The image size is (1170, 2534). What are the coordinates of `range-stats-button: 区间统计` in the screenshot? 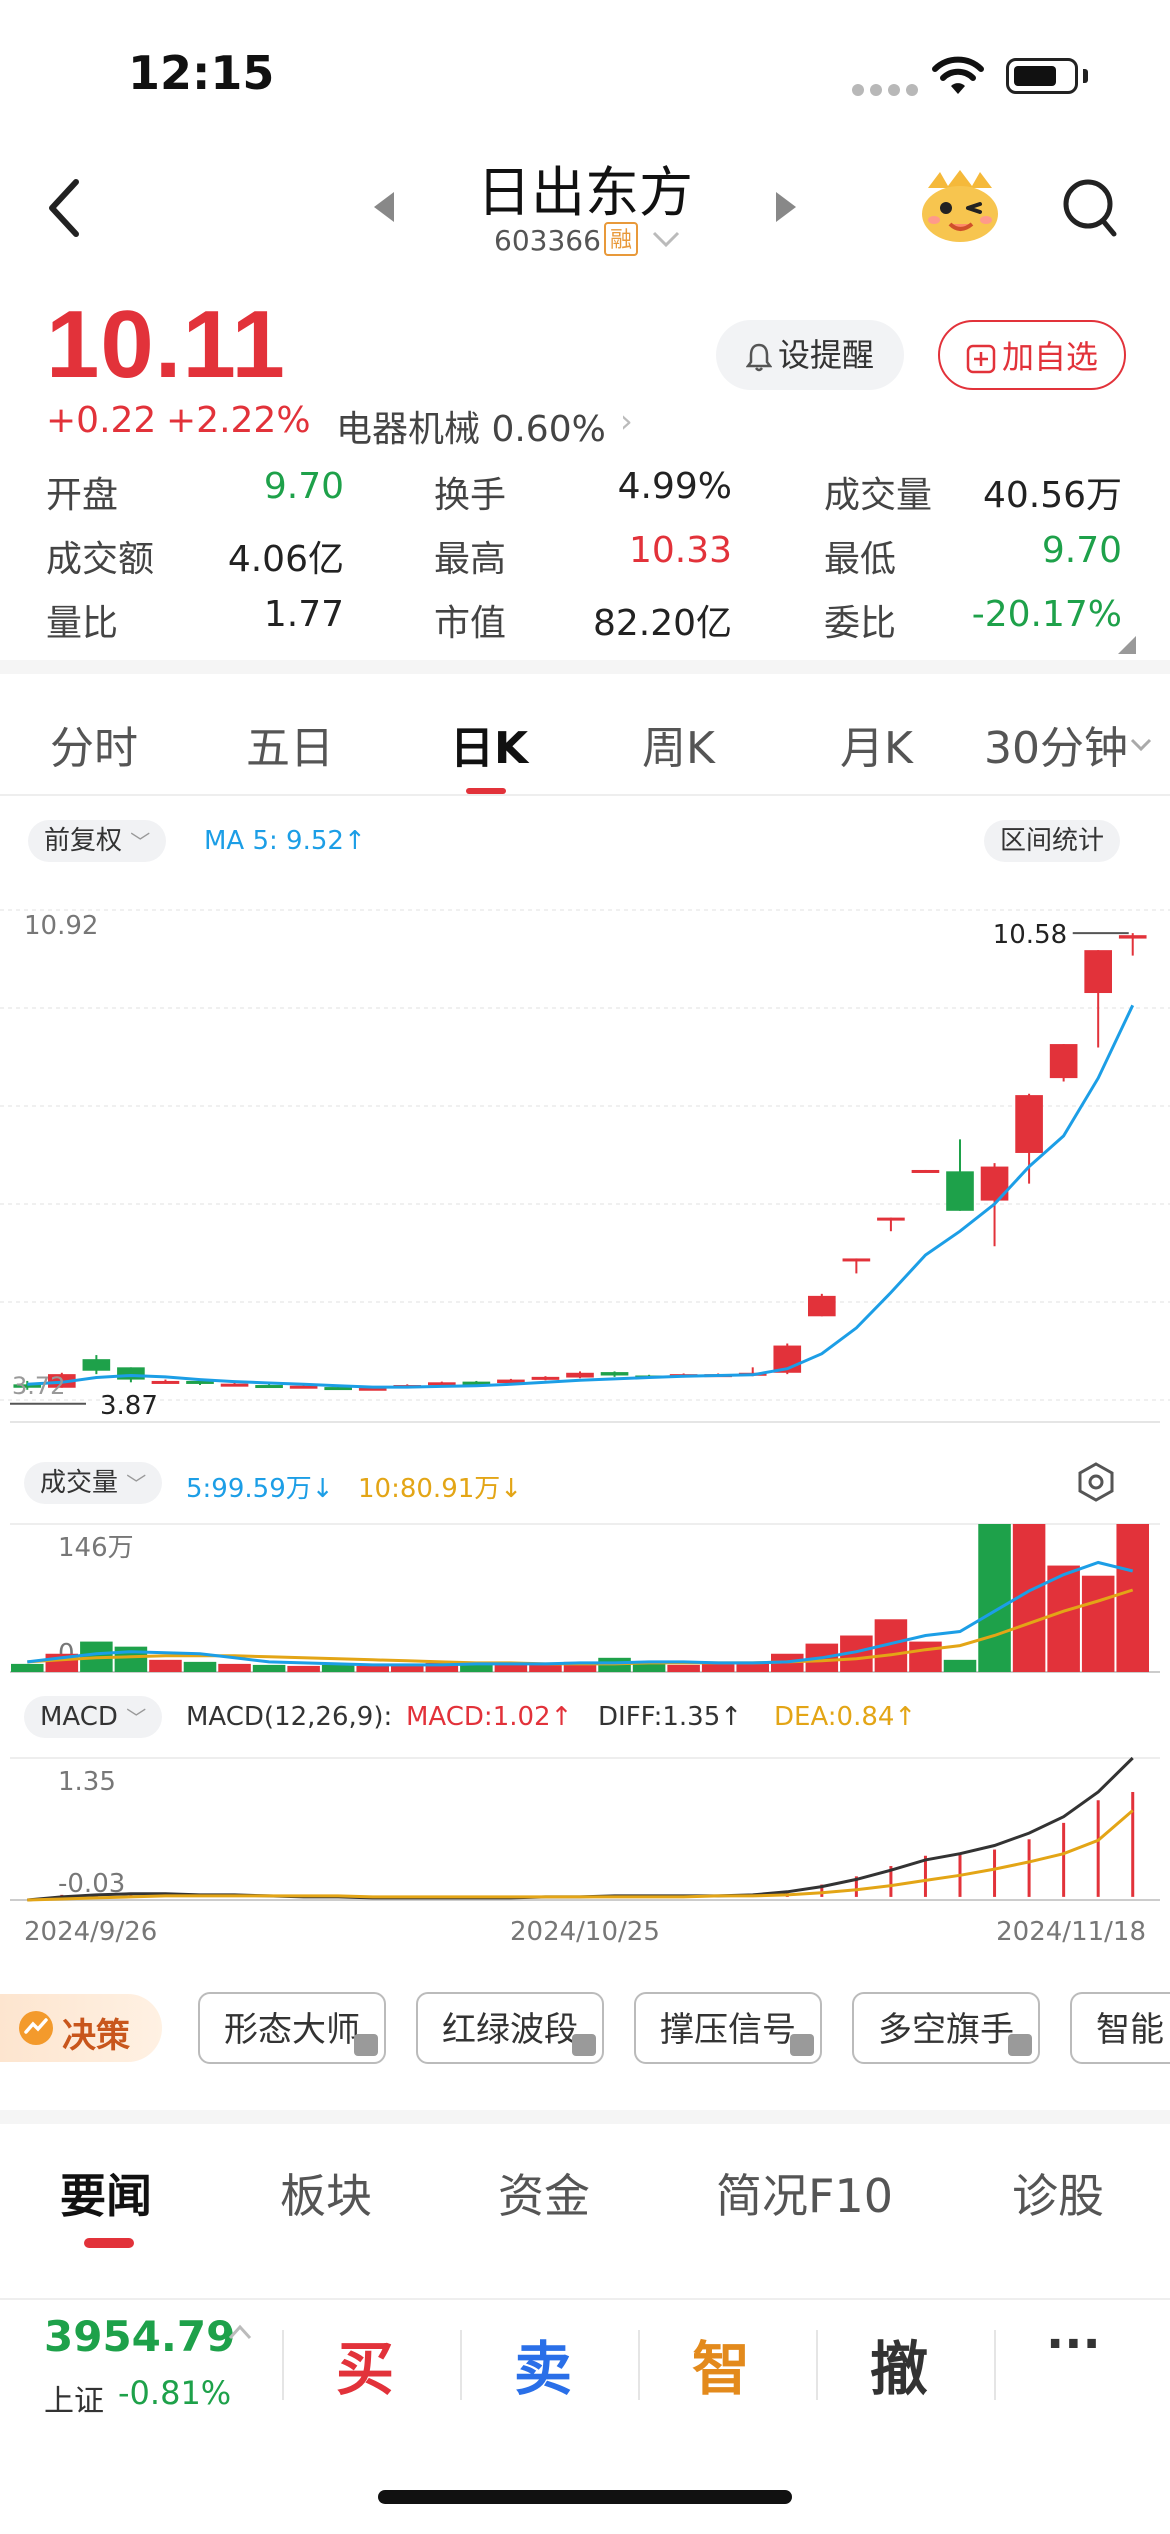 It's located at (1052, 841).